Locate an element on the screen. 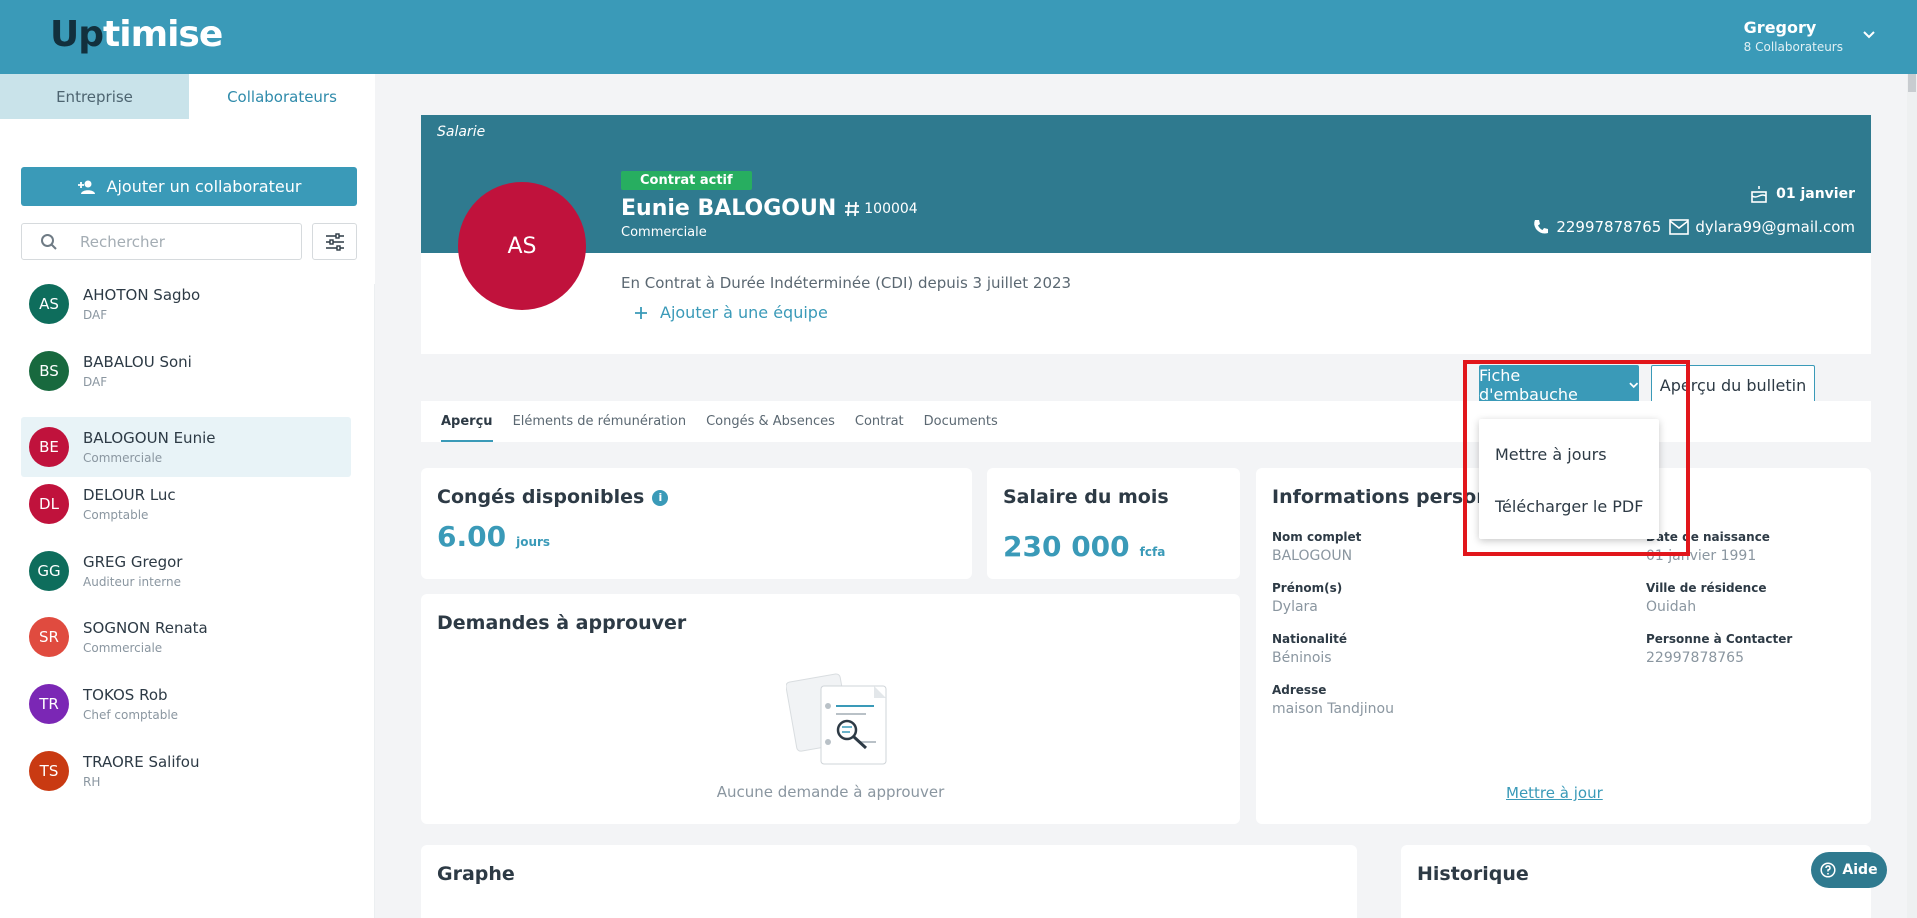 Image resolution: width=1917 pixels, height=918 pixels. add-collaborator-label: Ajouter un collaborateur is located at coordinates (204, 186).